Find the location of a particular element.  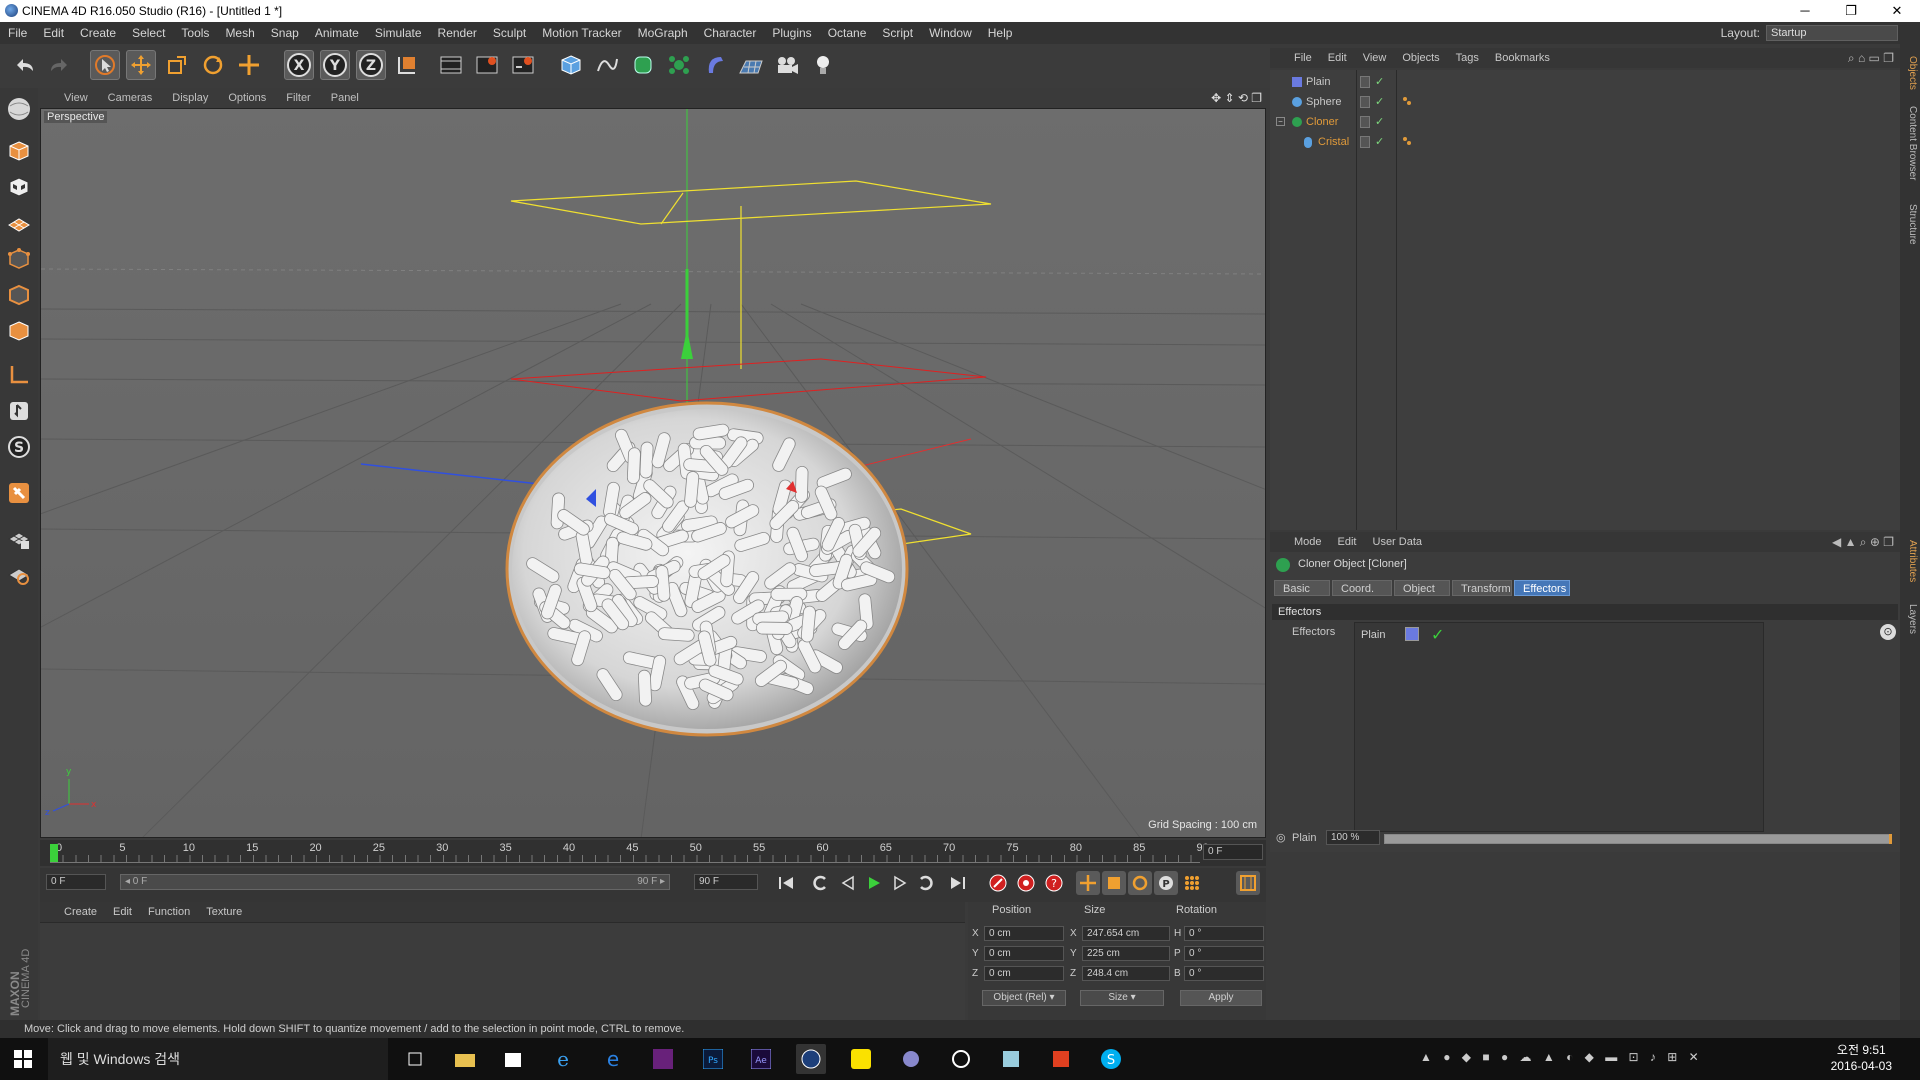

media-player-icon is located at coordinates (961, 1059).